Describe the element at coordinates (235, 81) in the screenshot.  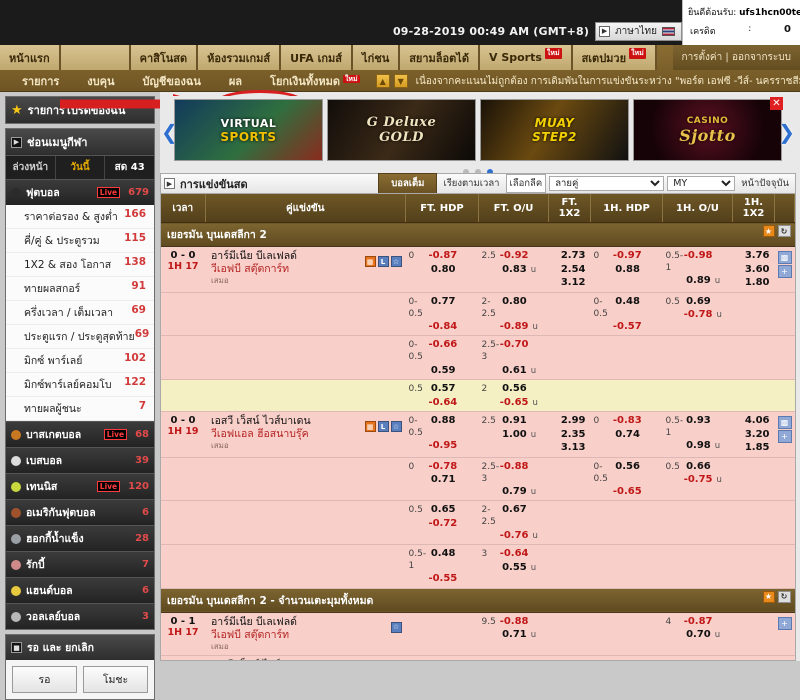
I see `nav-sub-item-3: ผล` at that location.